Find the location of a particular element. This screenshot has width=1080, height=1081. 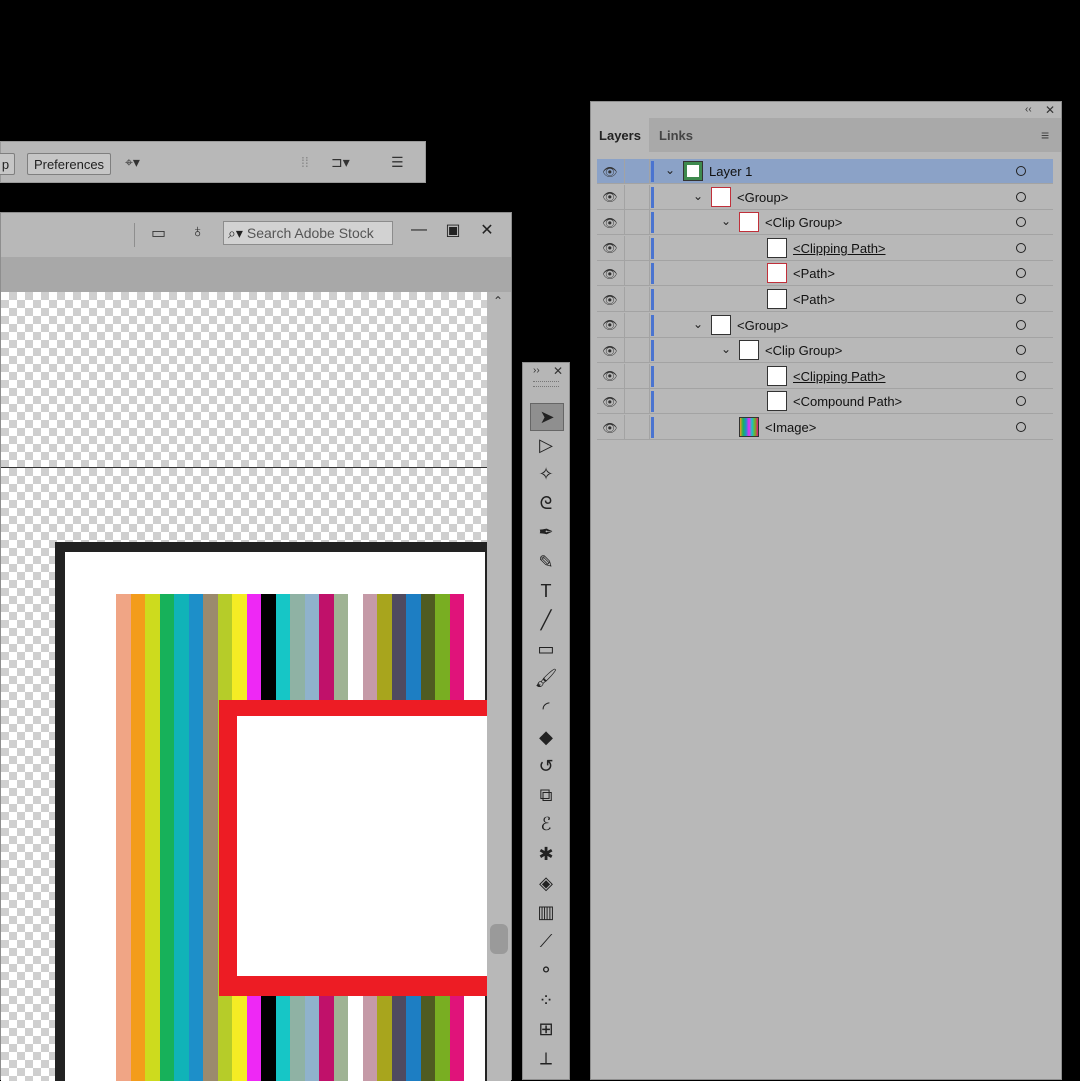

minimize-button: — is located at coordinates (419, 230).